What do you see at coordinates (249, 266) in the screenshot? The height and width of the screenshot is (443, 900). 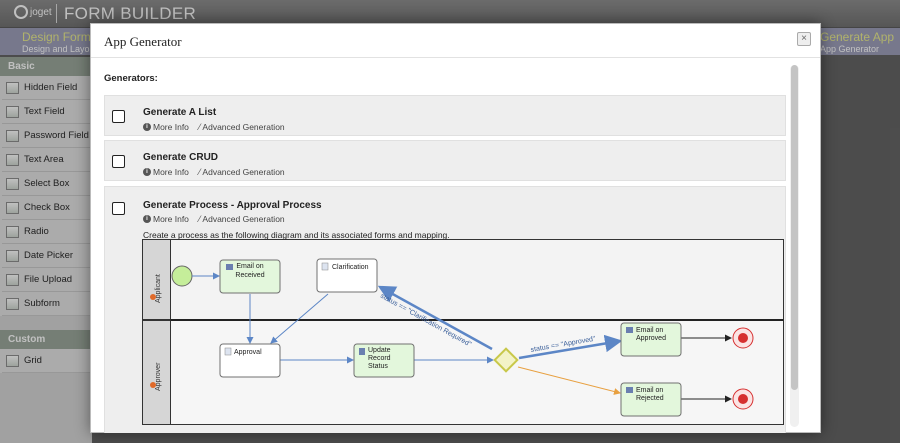 I see `task-email-received-line1: Email on` at bounding box center [249, 266].